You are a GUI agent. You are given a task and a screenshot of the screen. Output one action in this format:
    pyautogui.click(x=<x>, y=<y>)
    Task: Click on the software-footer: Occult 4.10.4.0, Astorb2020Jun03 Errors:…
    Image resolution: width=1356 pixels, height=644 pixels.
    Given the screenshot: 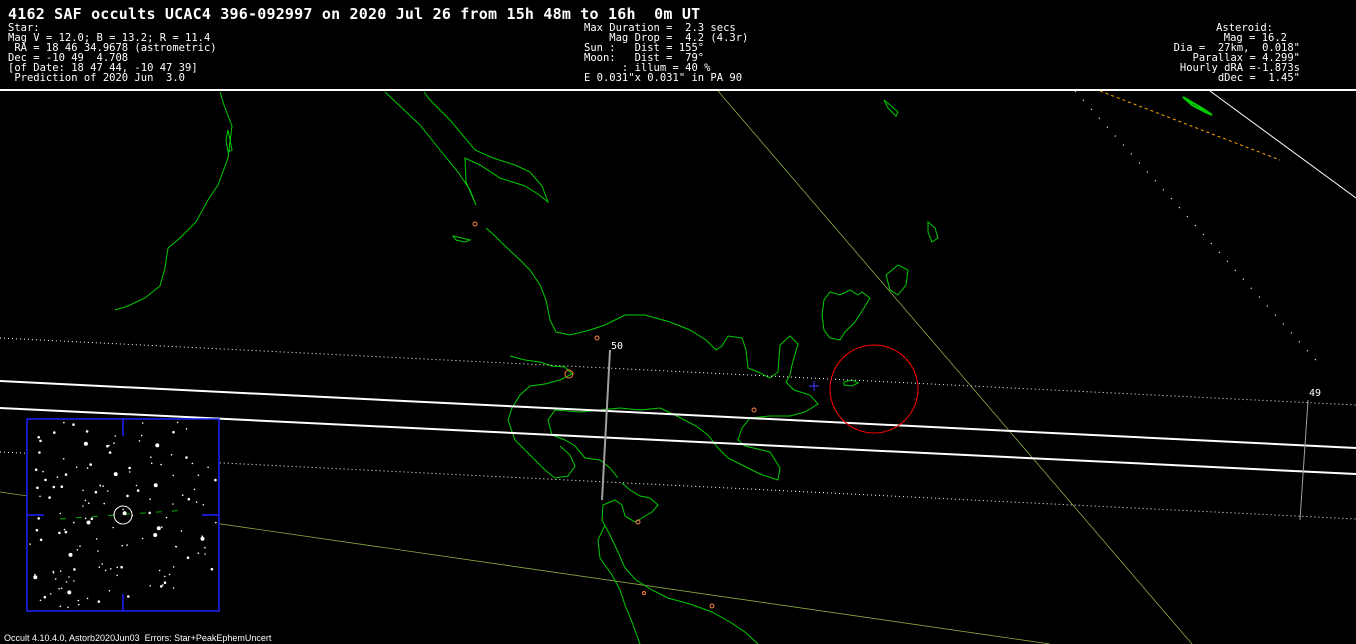 What is the action you would take?
    pyautogui.click(x=138, y=638)
    